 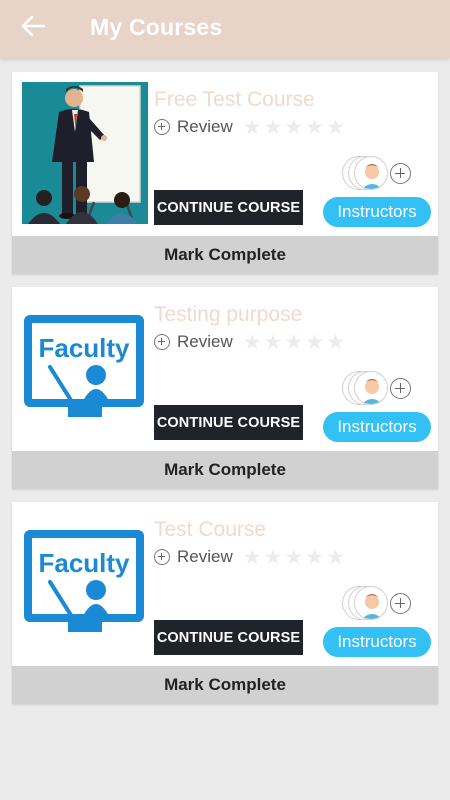 I want to click on app-header: My Courses, so click(x=225, y=29).